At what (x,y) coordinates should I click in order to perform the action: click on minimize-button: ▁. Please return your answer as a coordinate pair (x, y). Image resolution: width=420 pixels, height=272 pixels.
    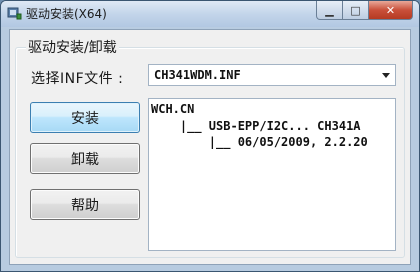
    Looking at the image, I should click on (329, 10).